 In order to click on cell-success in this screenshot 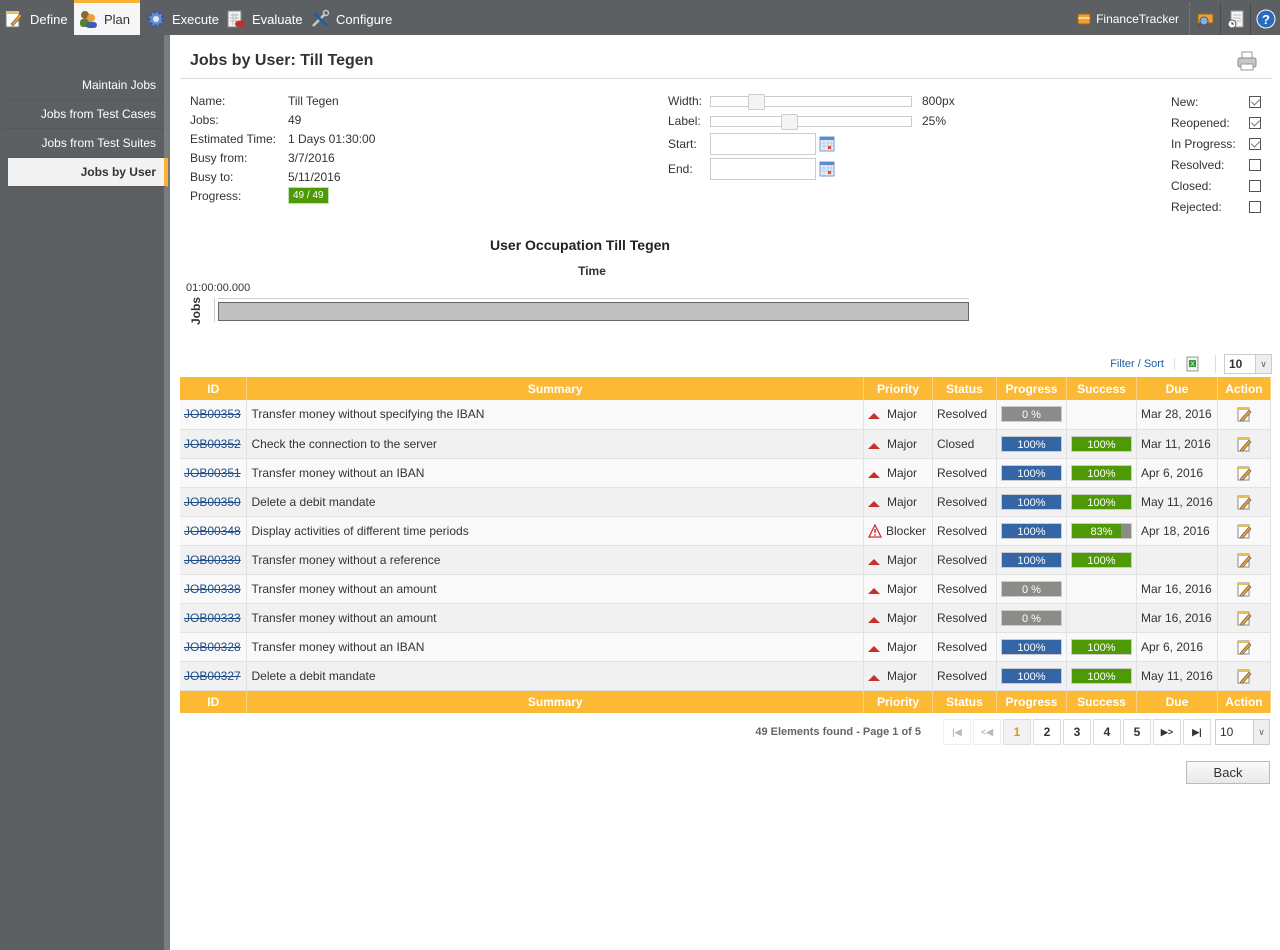, I will do `click(1101, 415)`.